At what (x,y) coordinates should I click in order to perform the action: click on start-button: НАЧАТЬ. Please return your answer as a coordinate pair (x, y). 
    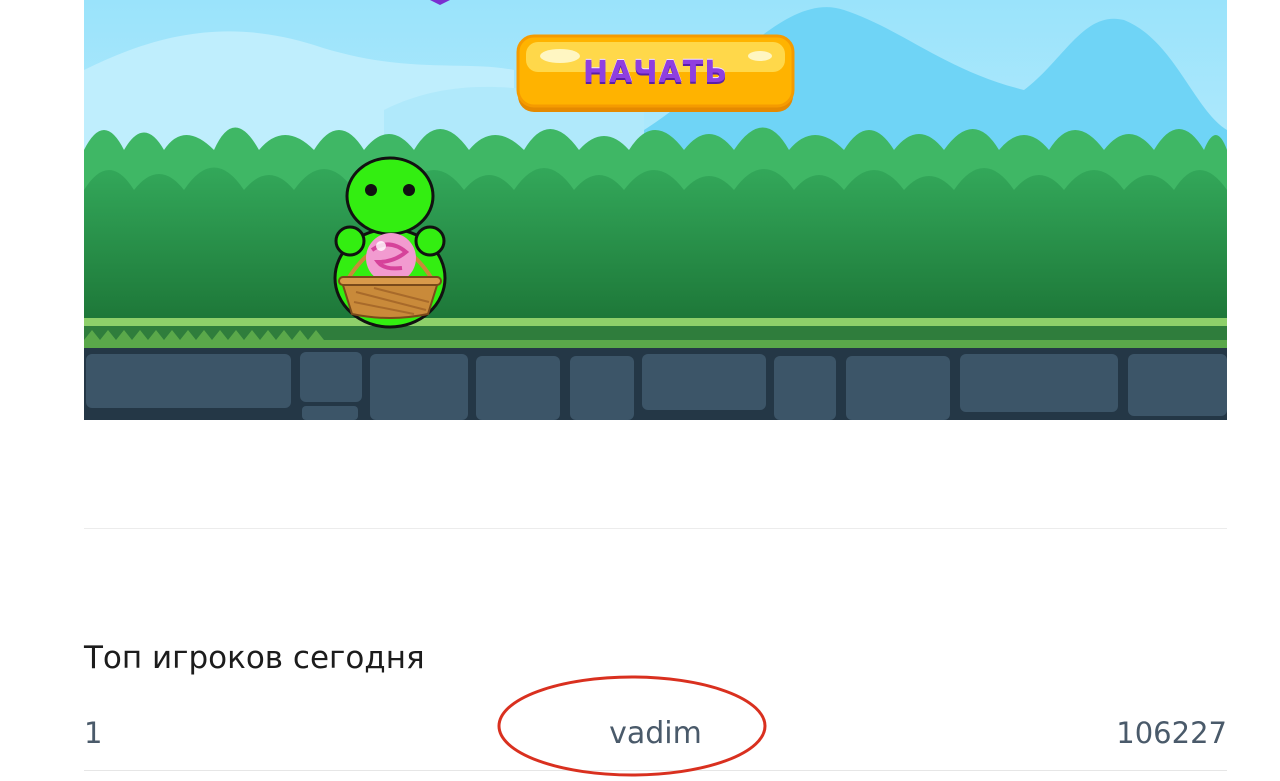
    Looking at the image, I should click on (655, 74).